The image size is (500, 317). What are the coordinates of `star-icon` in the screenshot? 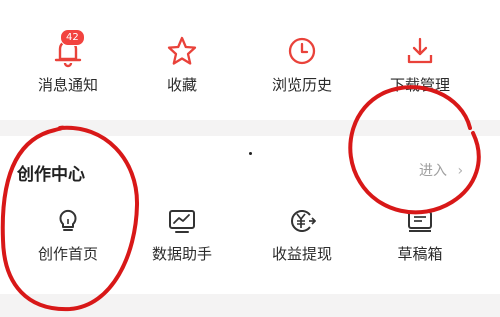 It's located at (182, 50).